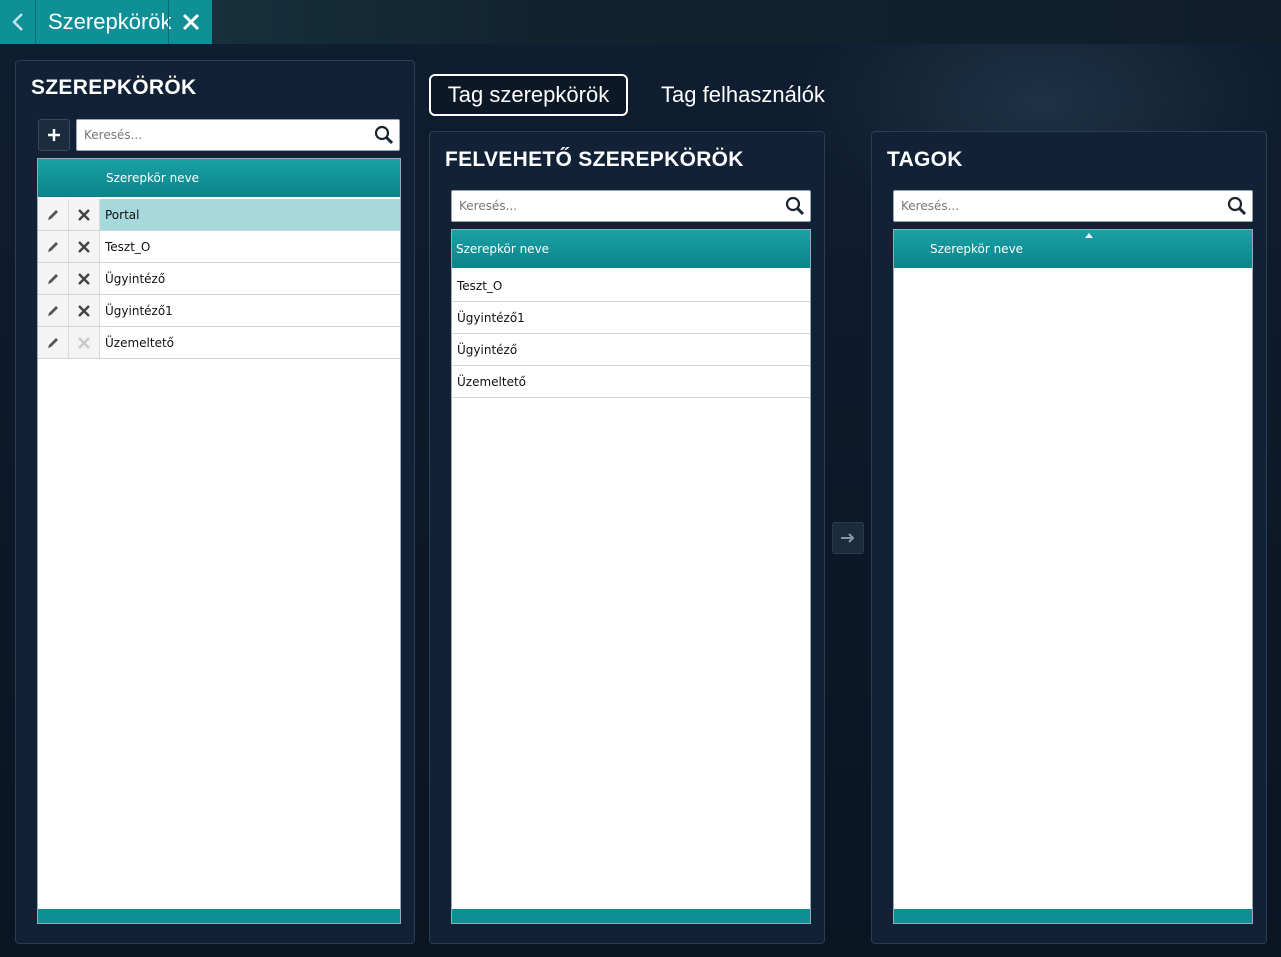 The height and width of the screenshot is (957, 1281). I want to click on list-item: Ügyintéző, so click(631, 350).